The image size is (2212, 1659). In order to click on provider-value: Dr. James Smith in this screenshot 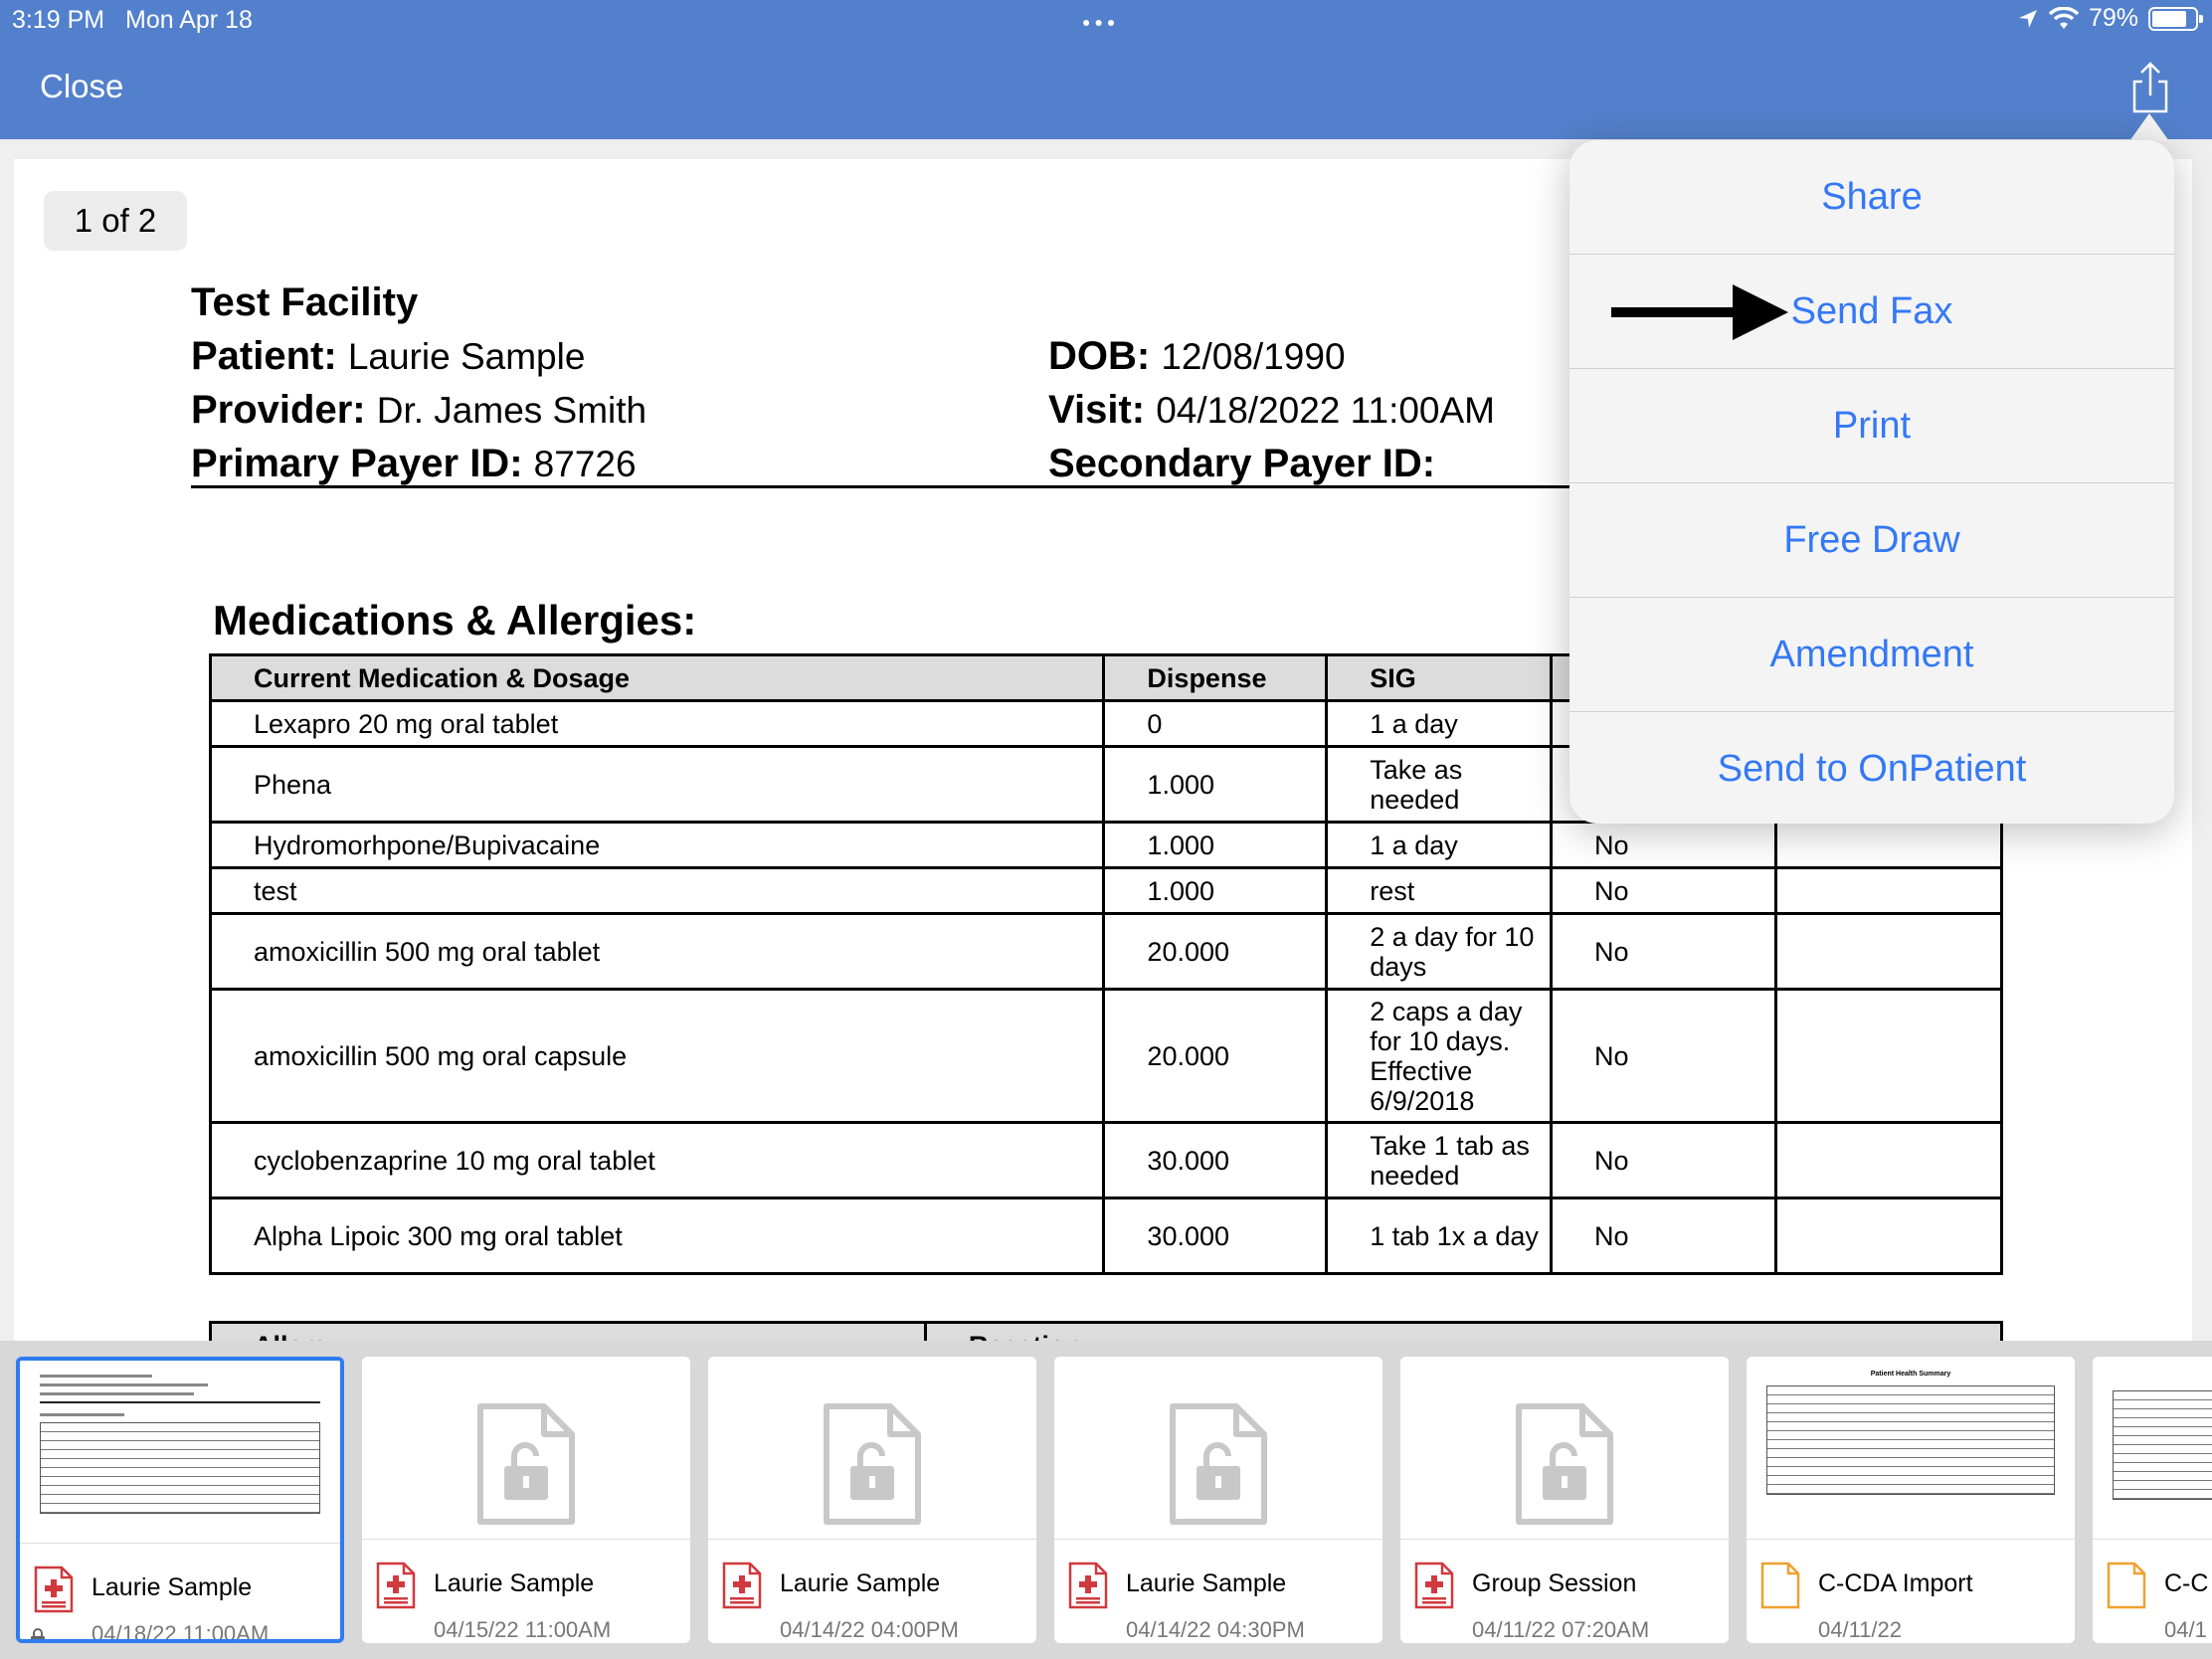, I will do `click(511, 410)`.